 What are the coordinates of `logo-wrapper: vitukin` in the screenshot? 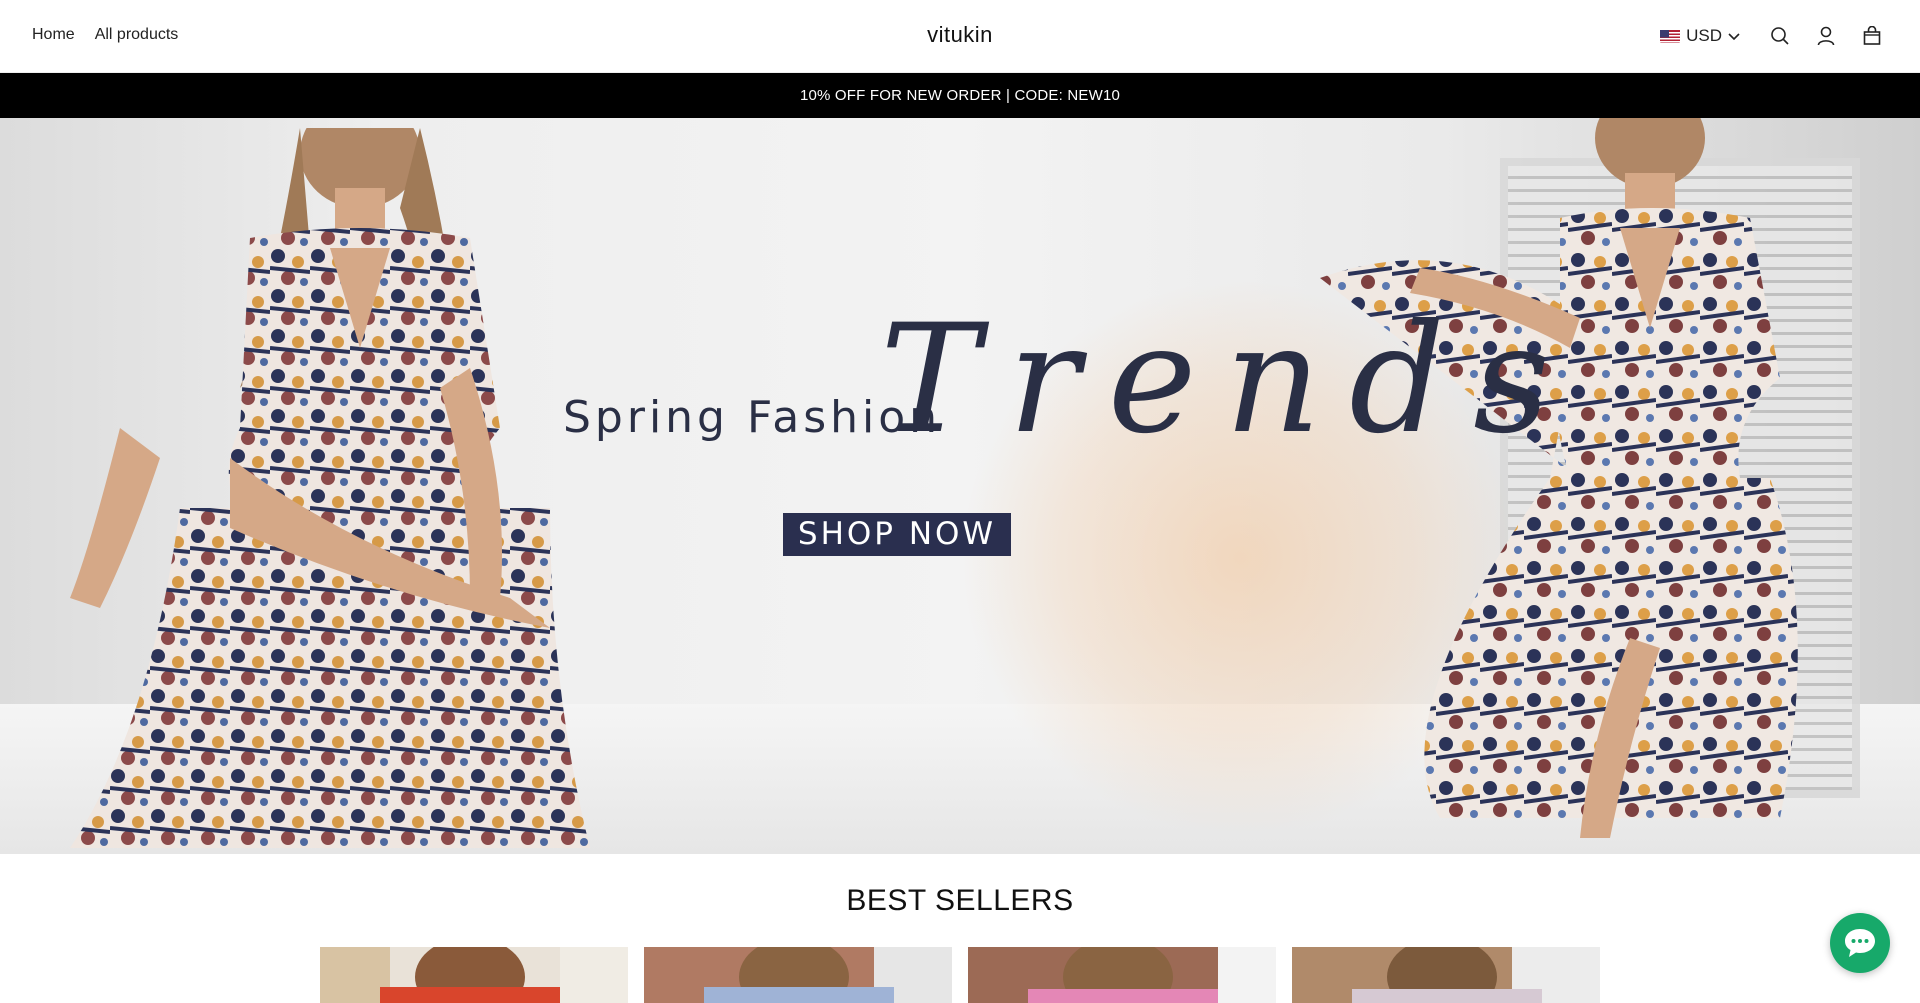 It's located at (960, 35).